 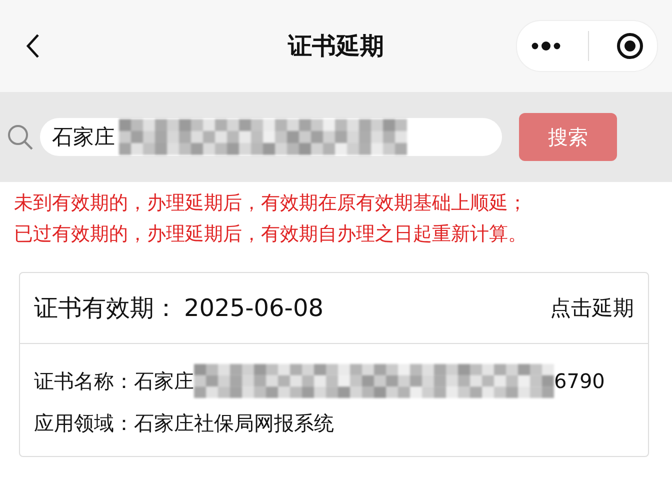 What do you see at coordinates (84, 423) in the screenshot?
I see `field-label: 应用领域：` at bounding box center [84, 423].